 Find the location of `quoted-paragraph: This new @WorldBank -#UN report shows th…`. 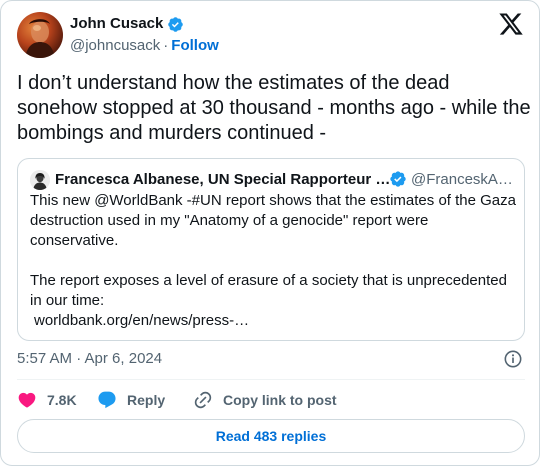

quoted-paragraph: This new @WorldBank -#UN report shows th… is located at coordinates (273, 220).